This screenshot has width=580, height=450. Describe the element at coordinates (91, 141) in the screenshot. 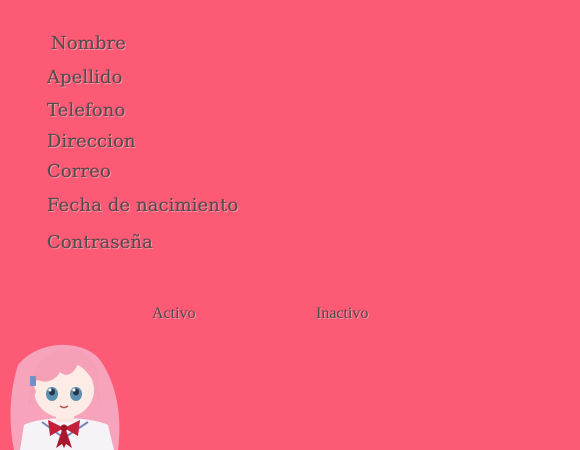

I see `direccion-label: Direccion` at that location.